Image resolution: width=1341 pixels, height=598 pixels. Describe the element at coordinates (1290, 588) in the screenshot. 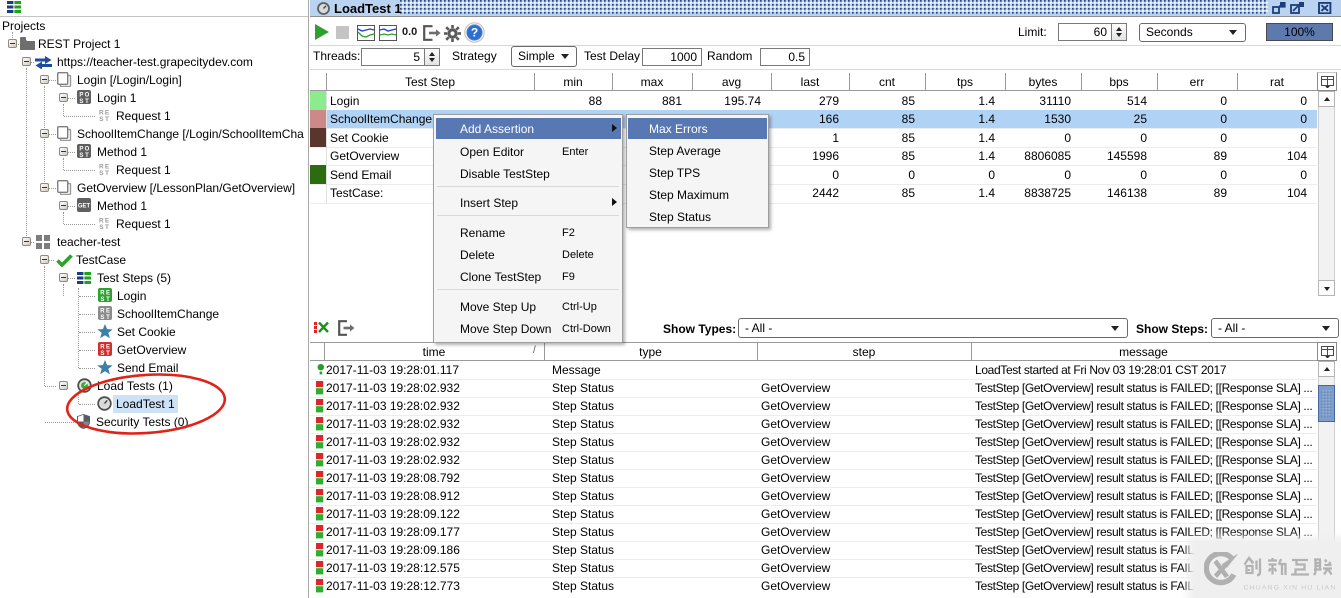

I see `svg-text: CHUANG XIN HU LIAN` at that location.